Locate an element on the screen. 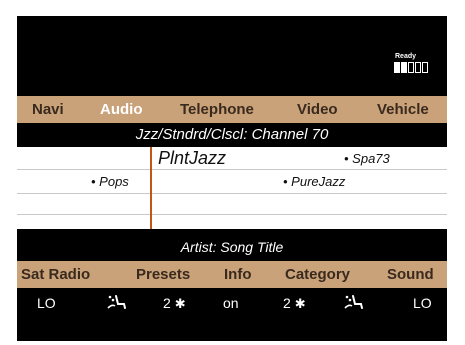 The height and width of the screenshot is (345, 465). info-state: on is located at coordinates (231, 303).